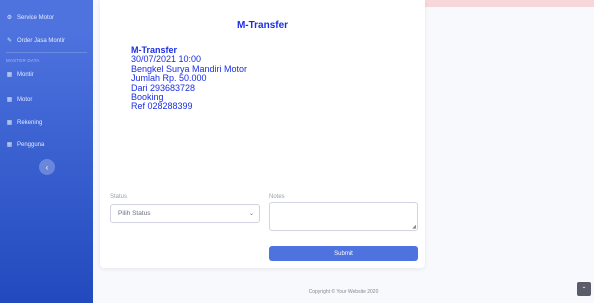 Image resolution: width=594 pixels, height=303 pixels. I want to click on status-label: Status, so click(119, 197).